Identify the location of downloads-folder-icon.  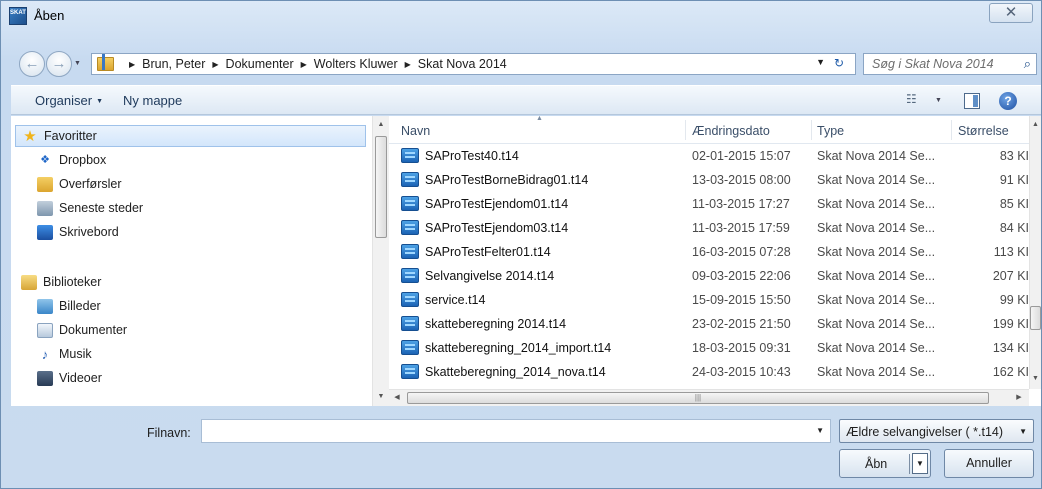
(45, 184).